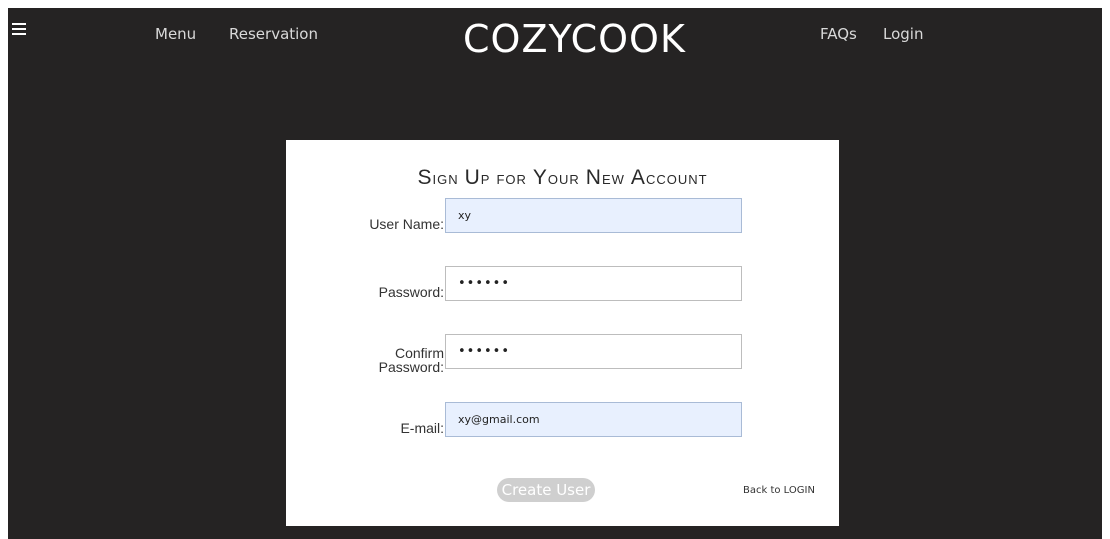  I want to click on confirm-password-label: Confirm Password:, so click(411, 360).